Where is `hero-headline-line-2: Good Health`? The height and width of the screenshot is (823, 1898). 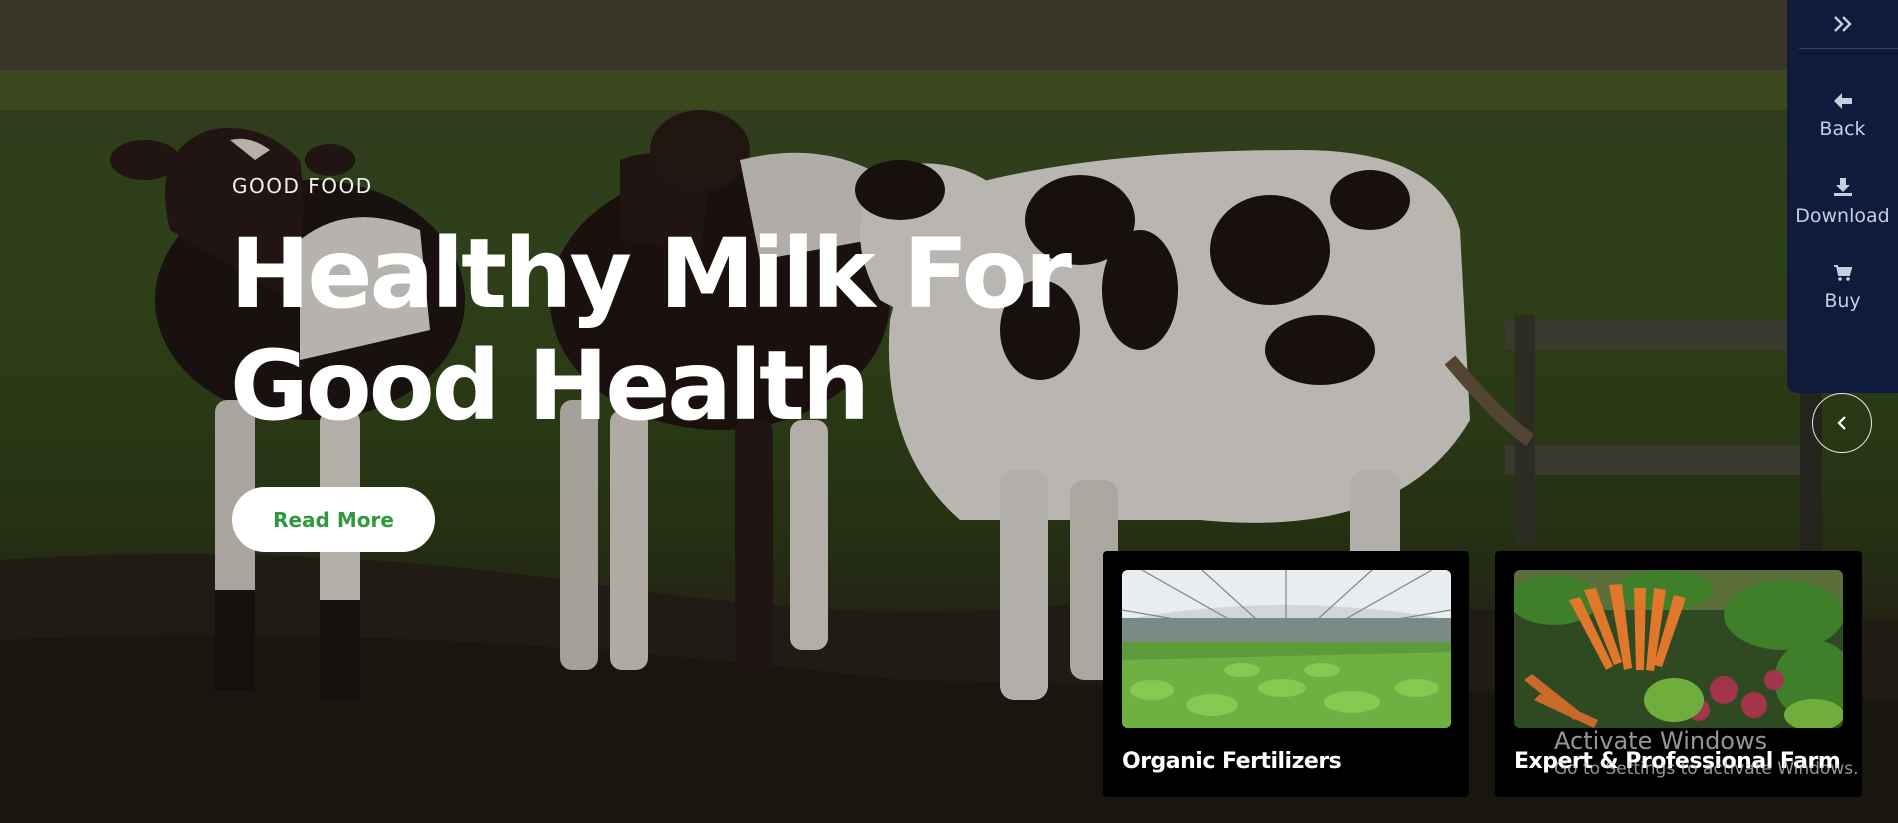 hero-headline-line-2: Good Health is located at coordinates (550, 386).